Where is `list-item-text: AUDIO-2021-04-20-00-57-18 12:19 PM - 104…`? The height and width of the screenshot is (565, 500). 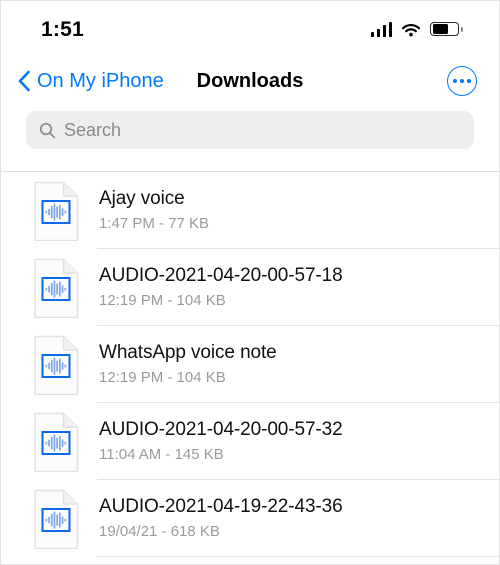
list-item-text: AUDIO-2021-04-20-00-57-18 12:19 PM - 104… is located at coordinates (221, 287).